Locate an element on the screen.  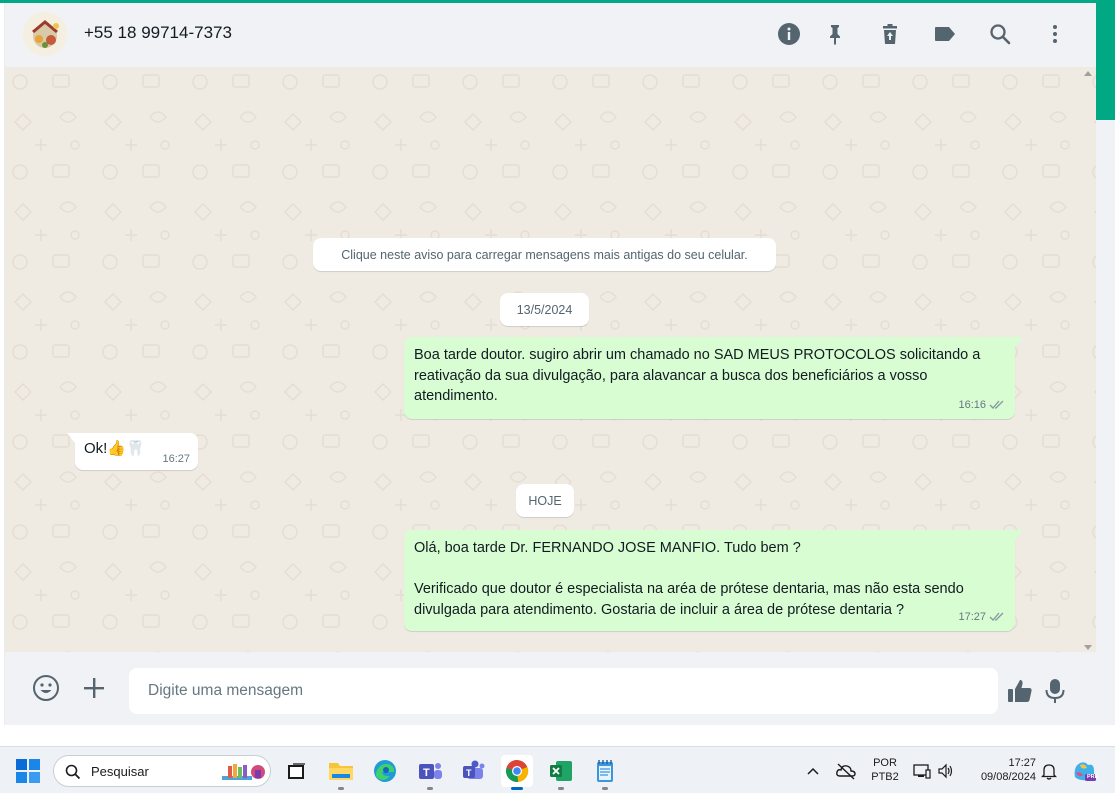
window-bottom-margin is located at coordinates (557, 735).